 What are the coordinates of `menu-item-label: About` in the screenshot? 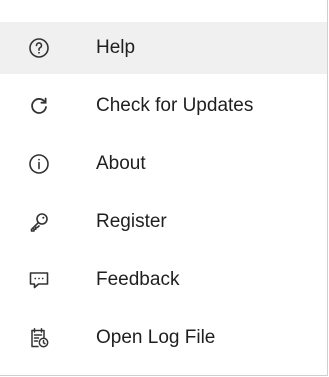 It's located at (121, 163).